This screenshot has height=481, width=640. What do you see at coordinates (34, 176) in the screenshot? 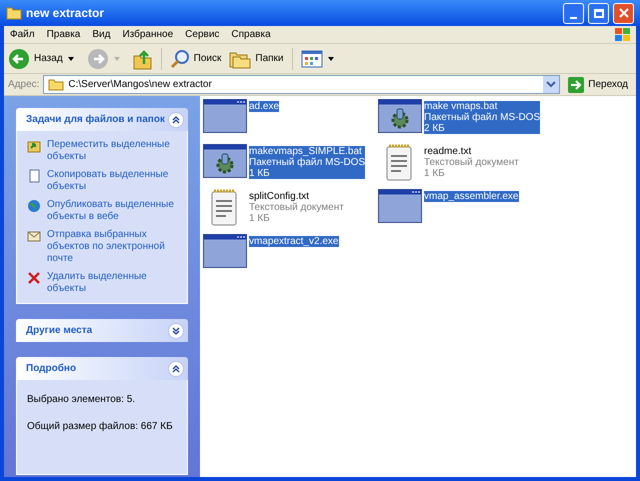
I see `document-icon` at bounding box center [34, 176].